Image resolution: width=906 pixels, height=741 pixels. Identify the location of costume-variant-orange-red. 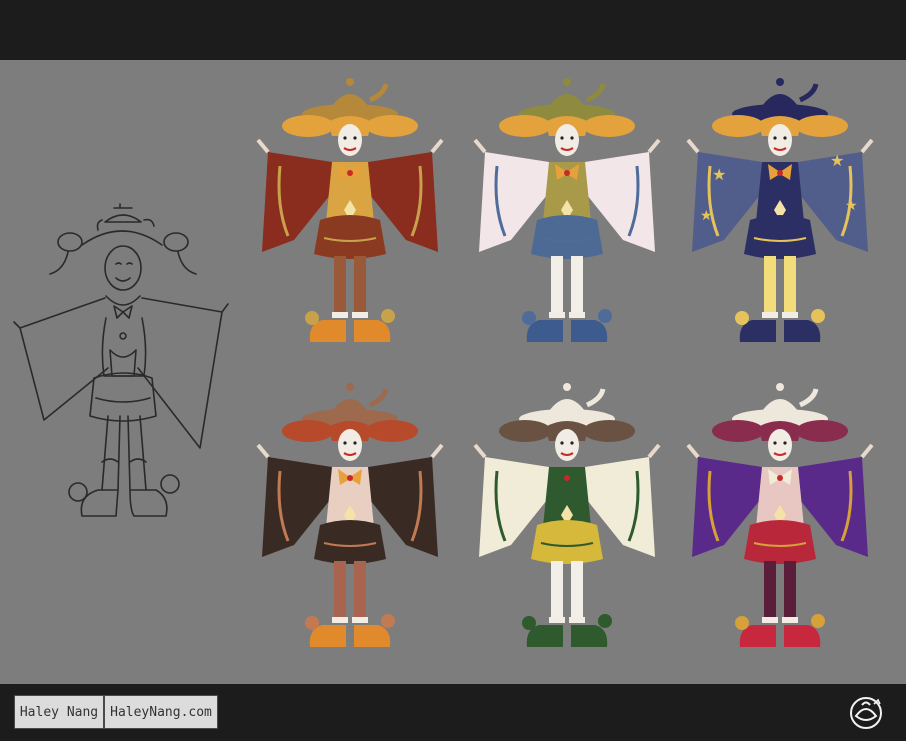
(350, 220).